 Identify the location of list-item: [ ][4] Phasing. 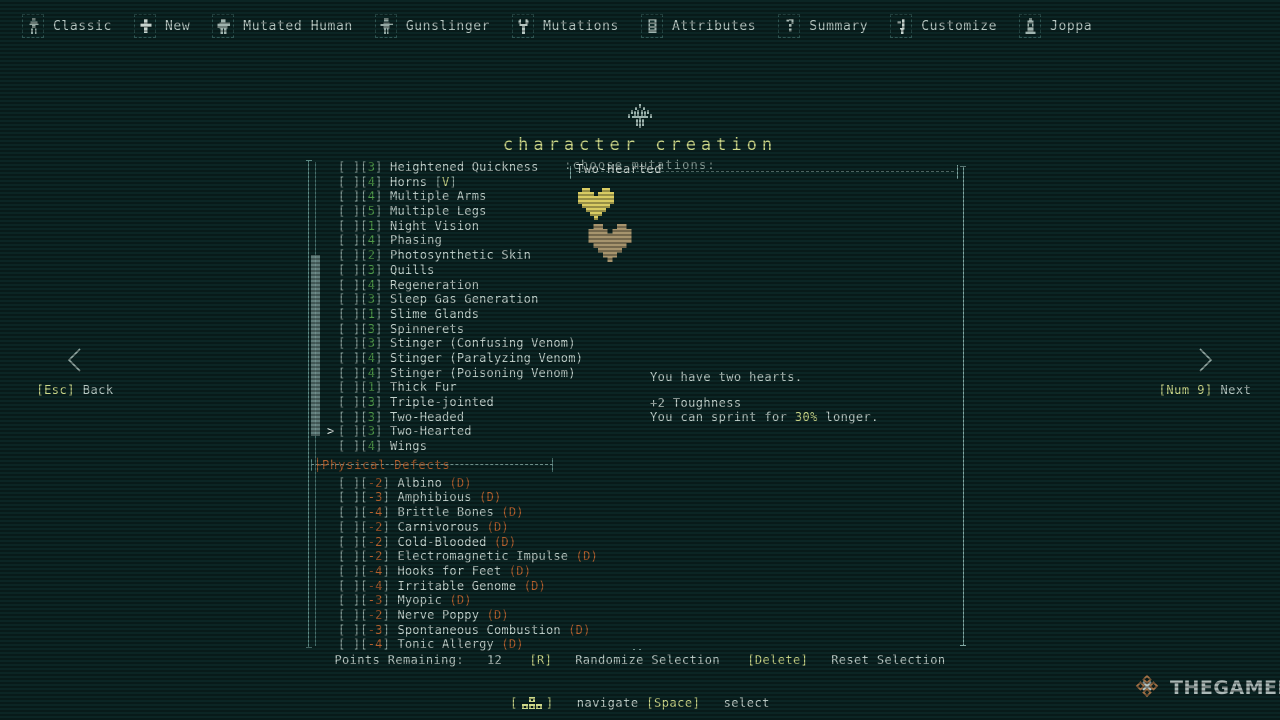
(445, 240).